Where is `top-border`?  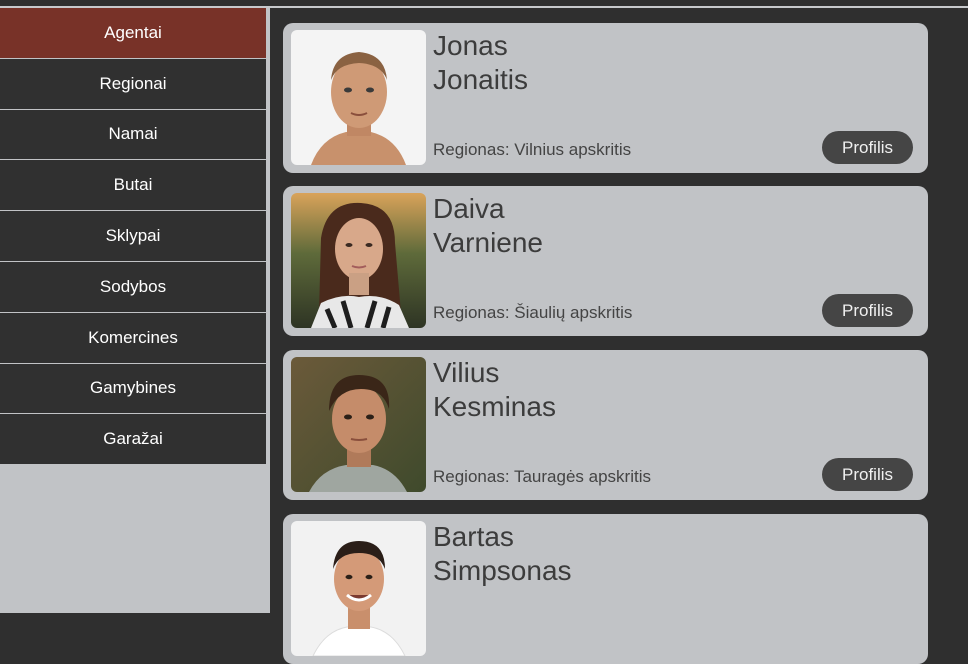 top-border is located at coordinates (484, 4).